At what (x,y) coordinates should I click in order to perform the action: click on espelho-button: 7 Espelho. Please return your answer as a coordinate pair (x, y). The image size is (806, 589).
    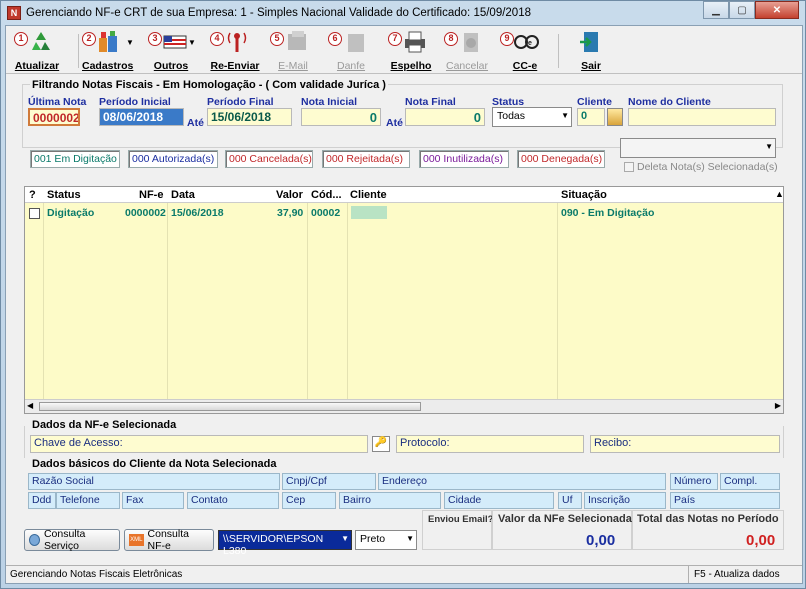
    Looking at the image, I should click on (411, 50).